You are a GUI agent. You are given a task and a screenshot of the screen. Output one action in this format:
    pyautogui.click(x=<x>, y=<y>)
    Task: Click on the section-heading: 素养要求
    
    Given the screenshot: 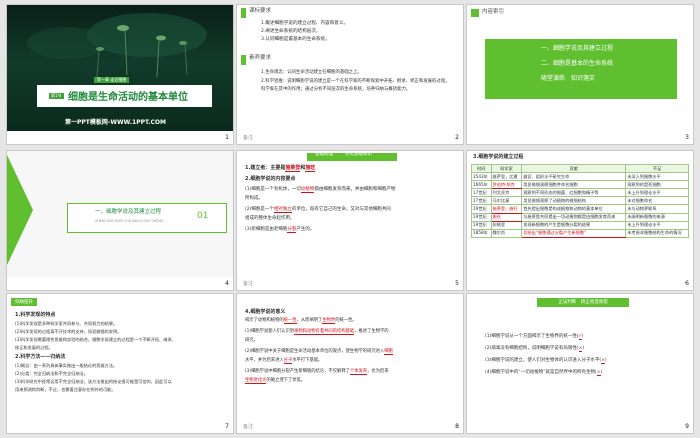 What is the action you would take?
    pyautogui.click(x=260, y=58)
    